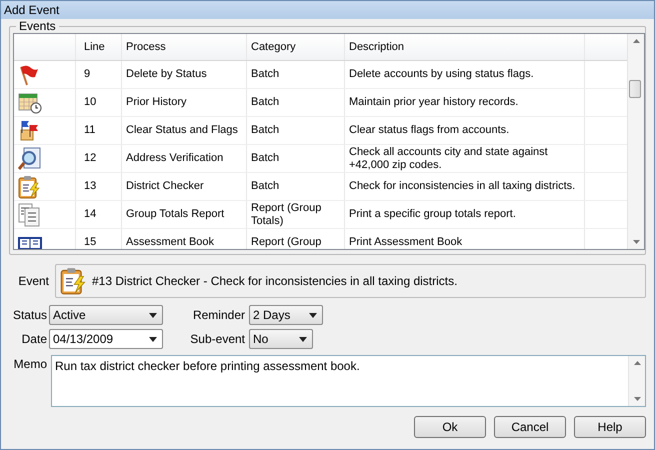 This screenshot has width=655, height=450. I want to click on memo-scrollbar, so click(636, 381).